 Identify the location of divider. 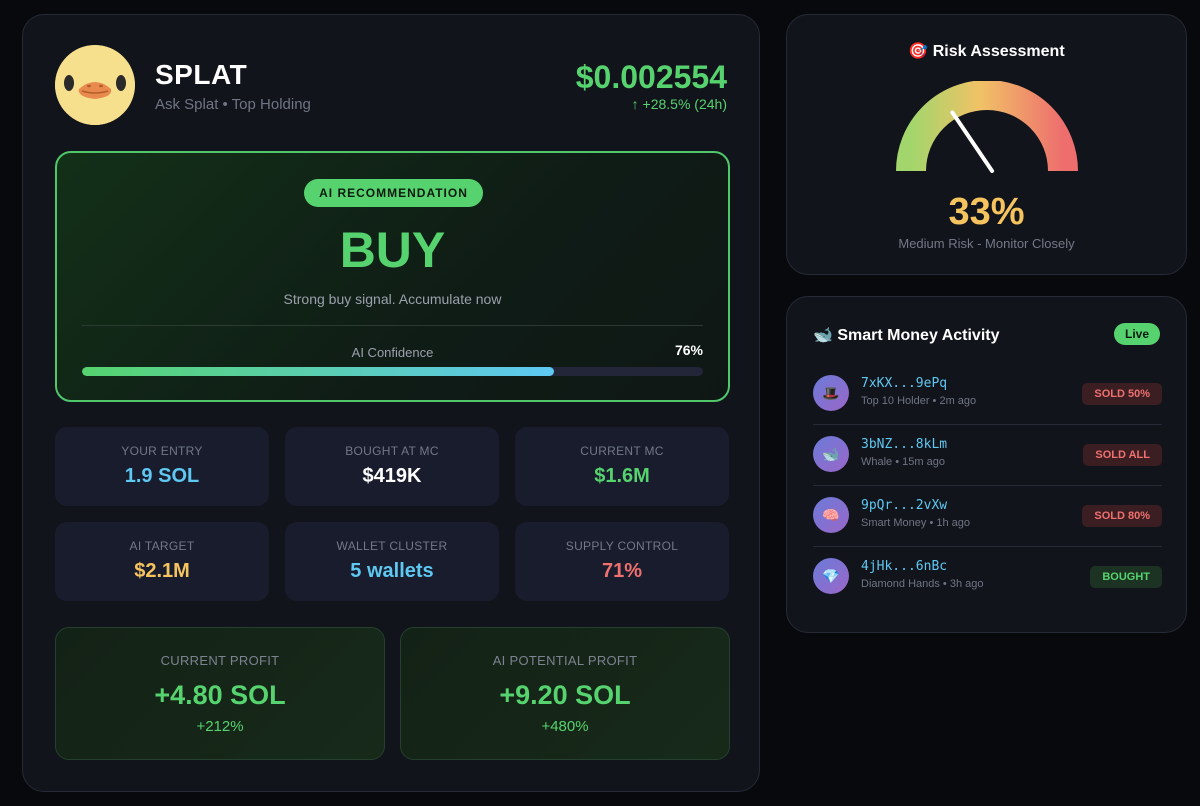
(392, 325).